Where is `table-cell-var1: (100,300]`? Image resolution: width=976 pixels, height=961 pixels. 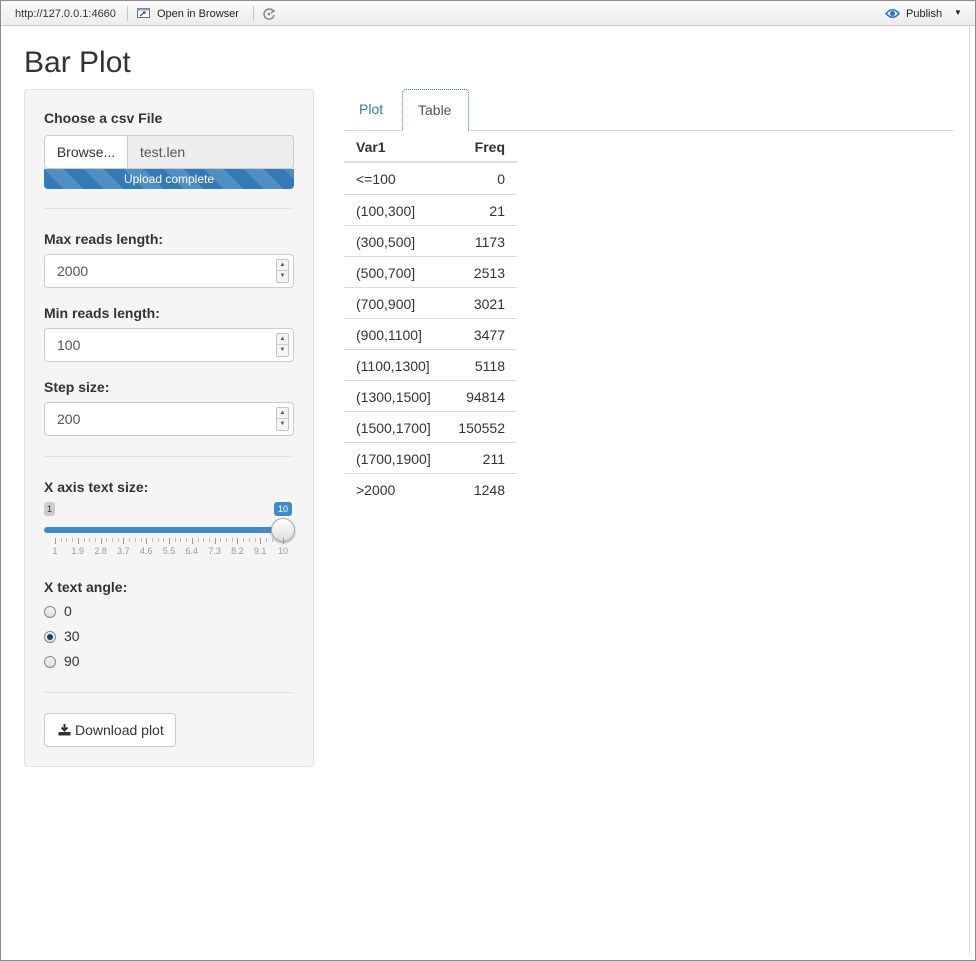 table-cell-var1: (100,300] is located at coordinates (386, 211).